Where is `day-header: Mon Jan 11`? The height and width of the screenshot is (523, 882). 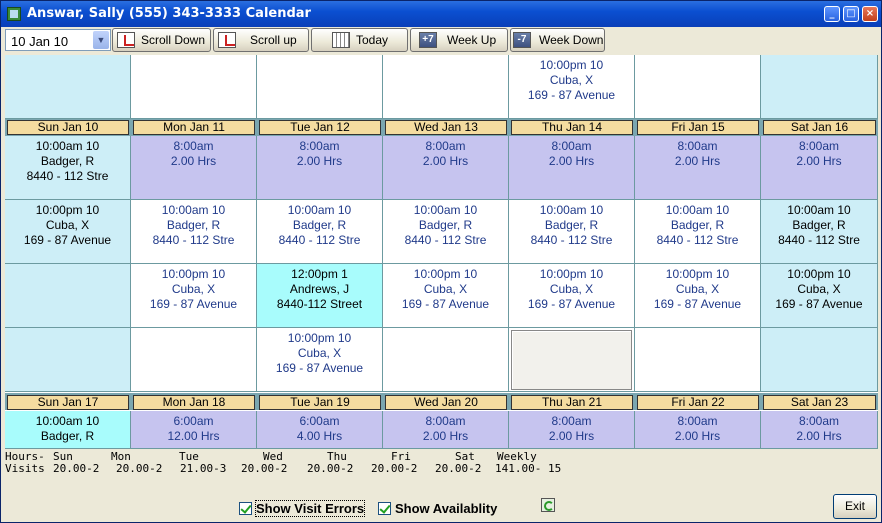 day-header: Mon Jan 11 is located at coordinates (194, 127).